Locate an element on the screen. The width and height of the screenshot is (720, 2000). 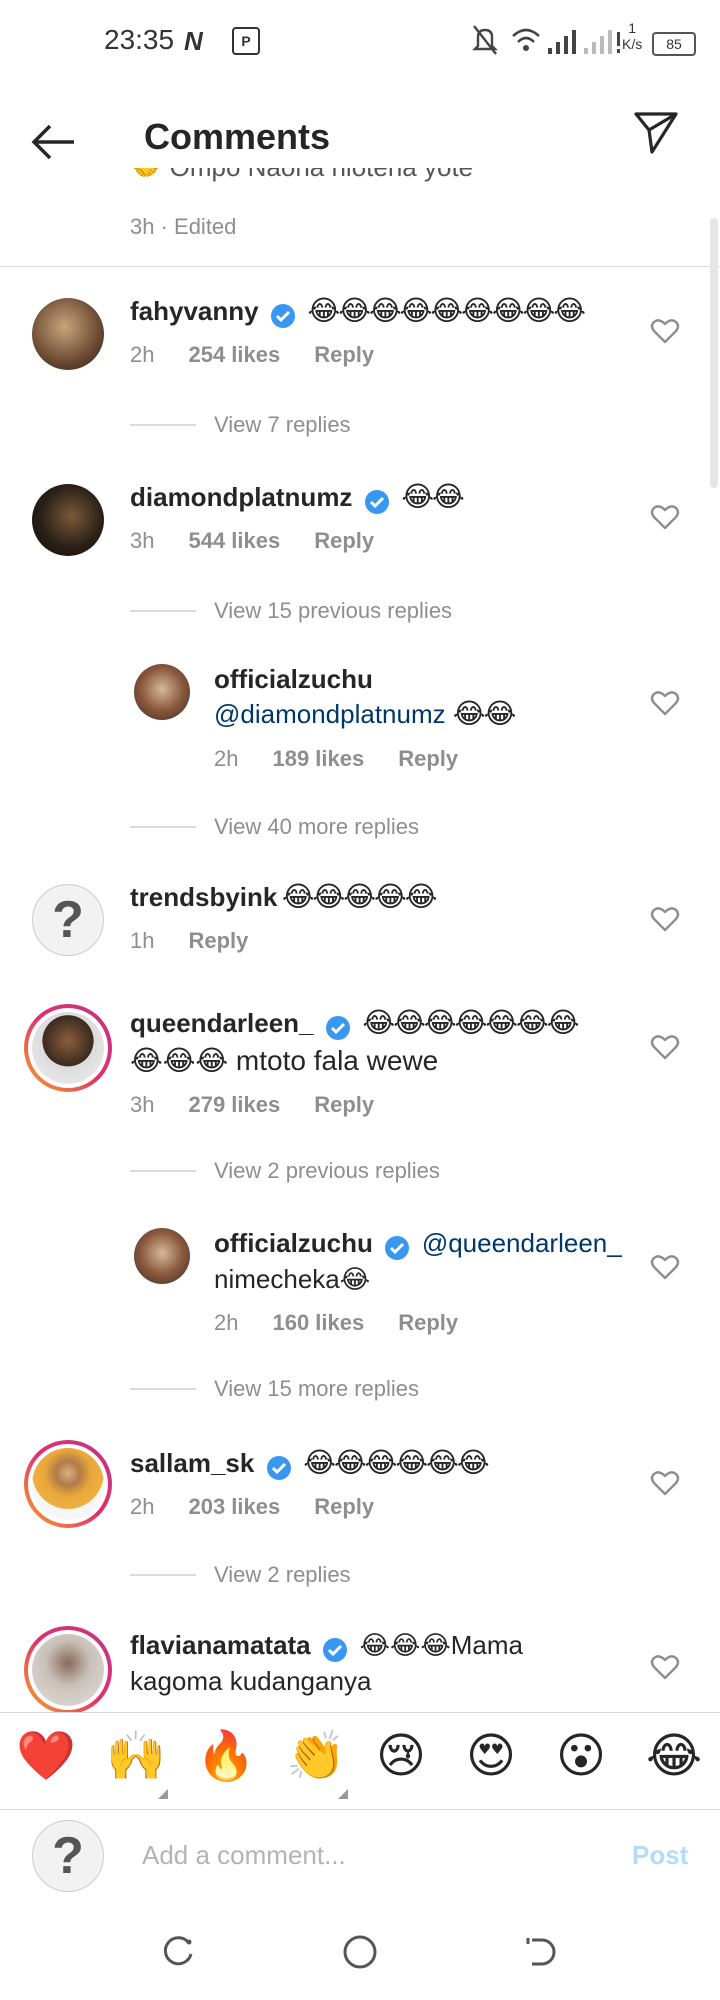
likes-count: 189 likes is located at coordinates (318, 758).